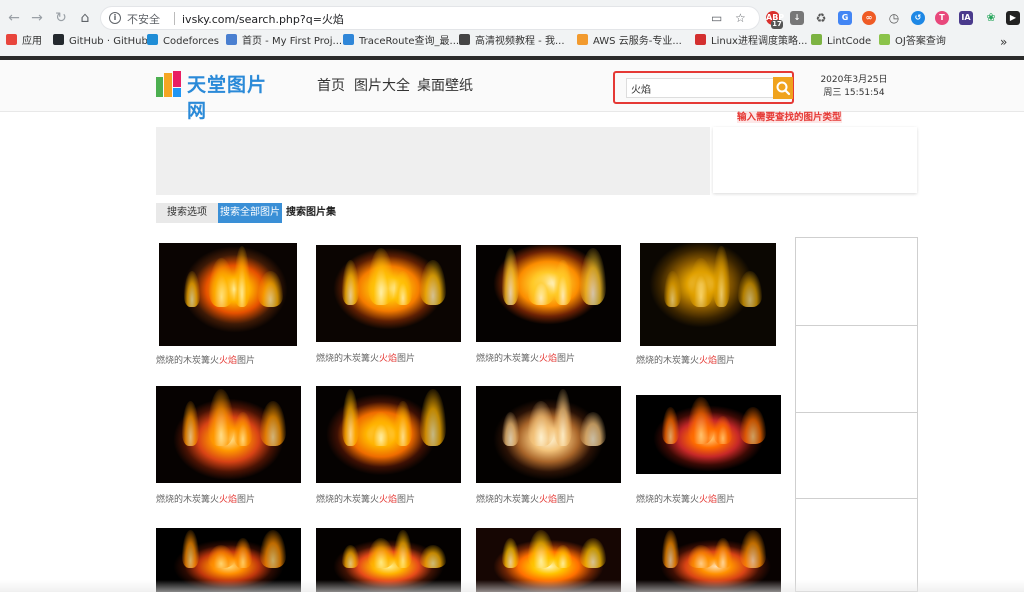 The width and height of the screenshot is (1024, 592). I want to click on tab-search-options: 搜索选项, so click(187, 213).